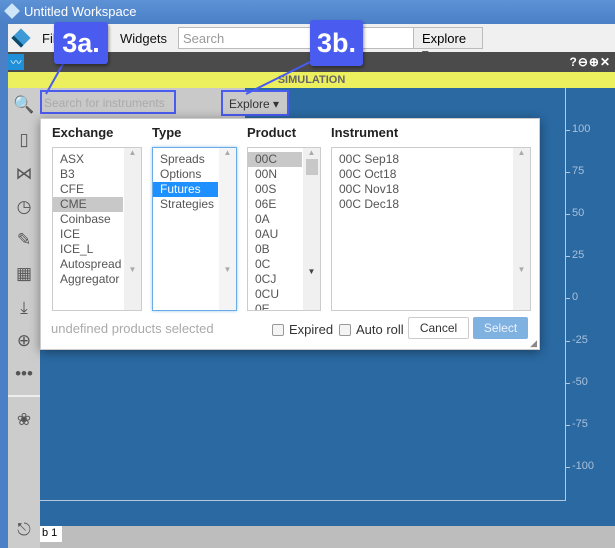 Image resolution: width=615 pixels, height=548 pixels. I want to click on callout-3b: 3b., so click(336, 43).